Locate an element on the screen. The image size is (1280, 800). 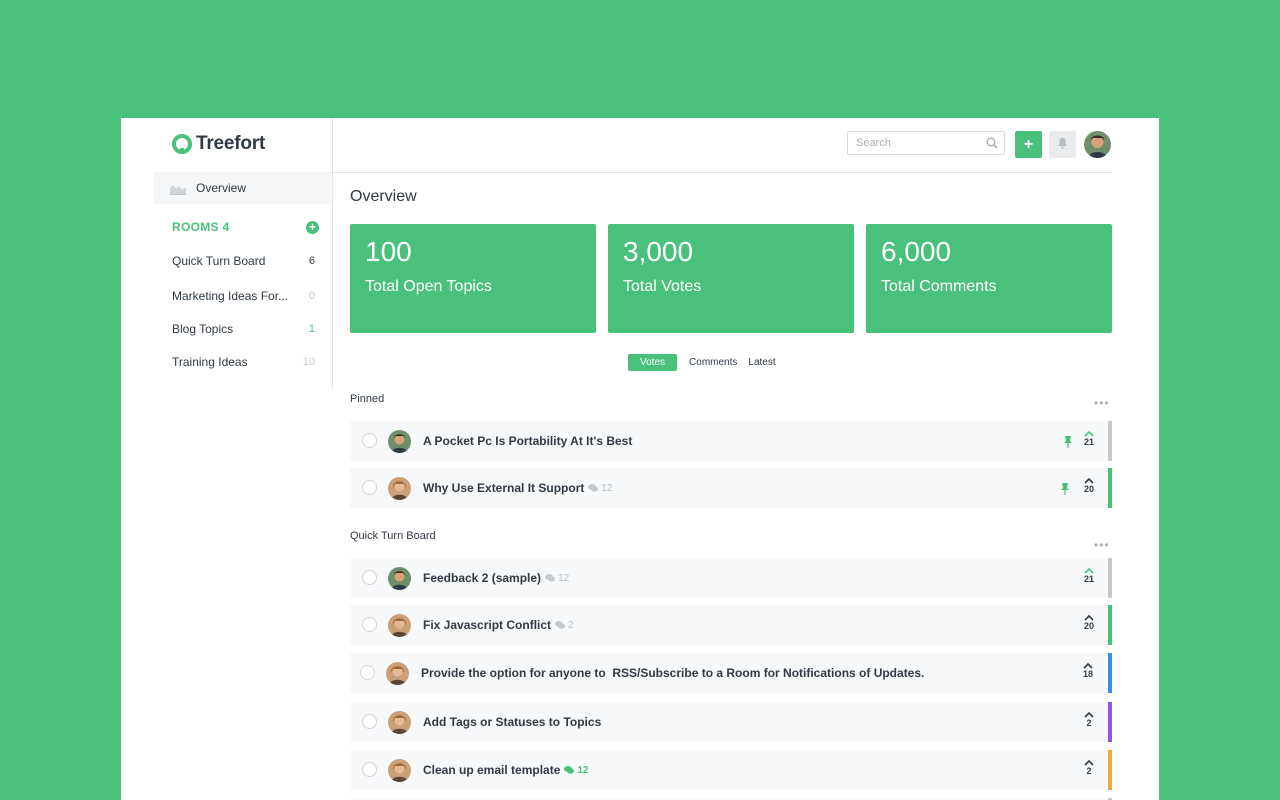
sidebar-item-overview: Overview is located at coordinates (243, 188).